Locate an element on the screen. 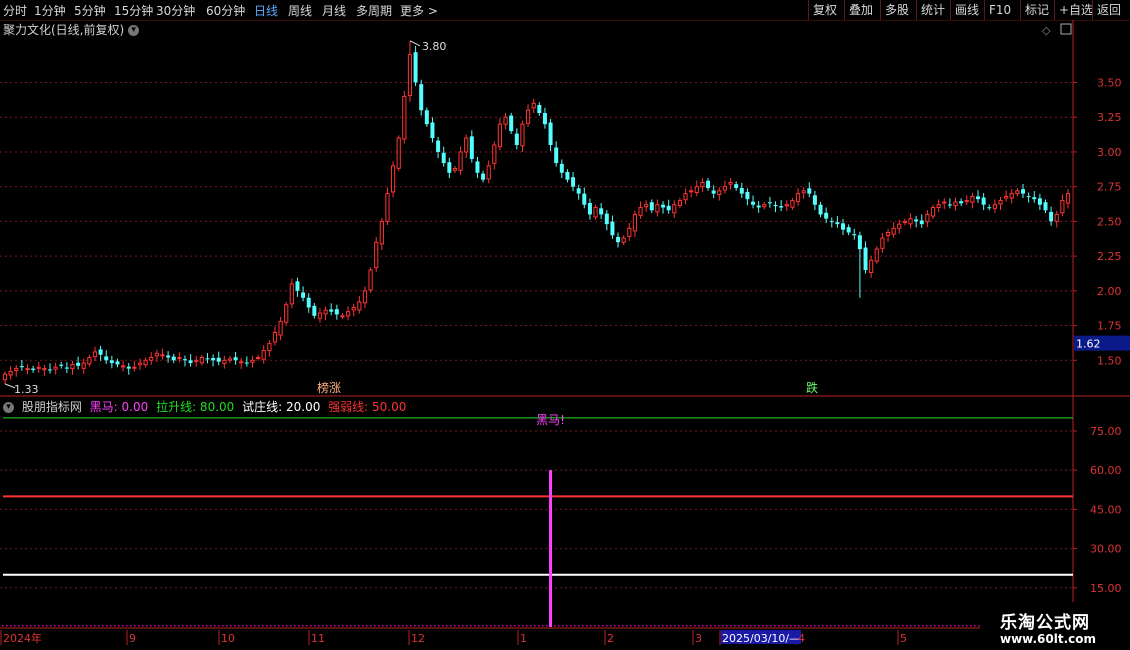 Image resolution: width=1130 pixels, height=650 pixels. date-tick-label: 10 is located at coordinates (228, 638).